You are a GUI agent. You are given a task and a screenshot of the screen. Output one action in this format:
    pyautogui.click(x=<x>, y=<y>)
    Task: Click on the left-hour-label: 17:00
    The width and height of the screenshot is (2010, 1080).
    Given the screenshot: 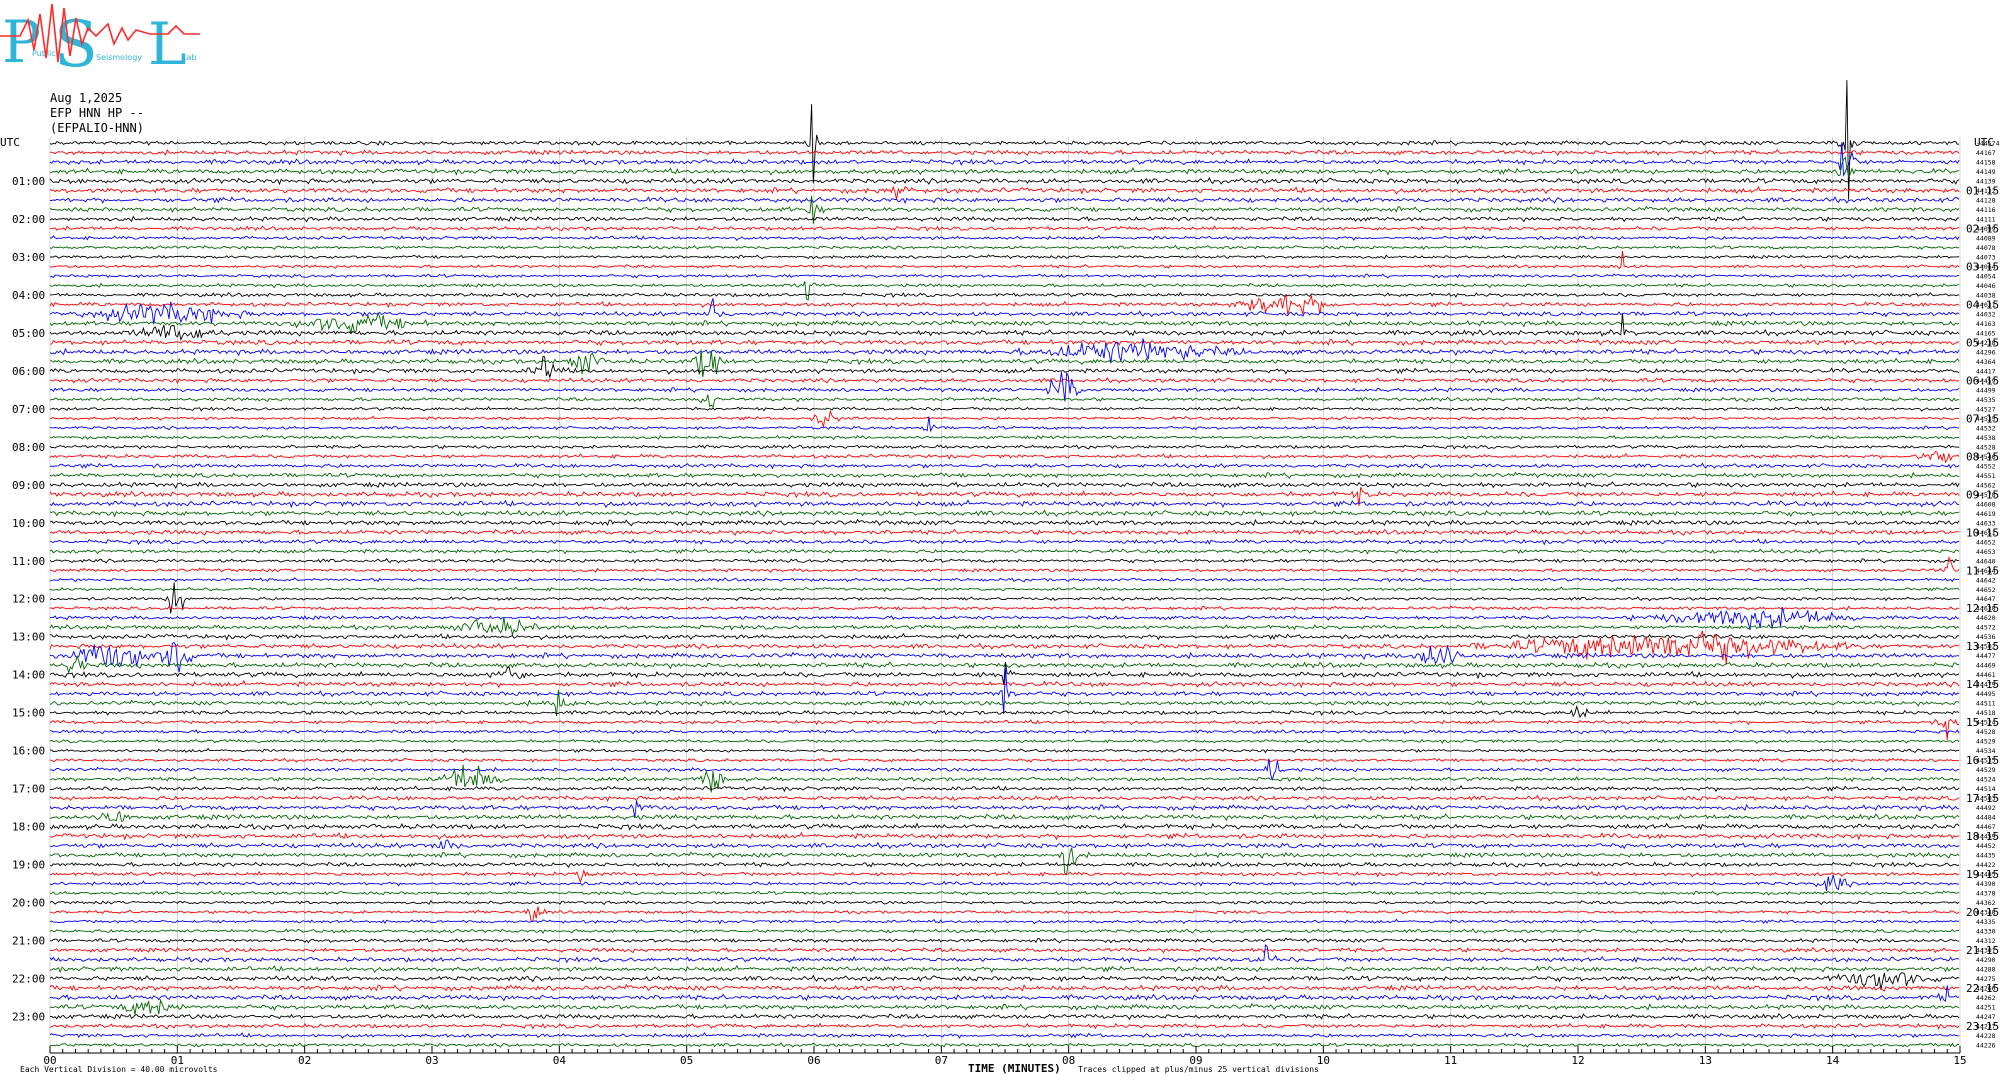 What is the action you would take?
    pyautogui.click(x=28, y=789)
    